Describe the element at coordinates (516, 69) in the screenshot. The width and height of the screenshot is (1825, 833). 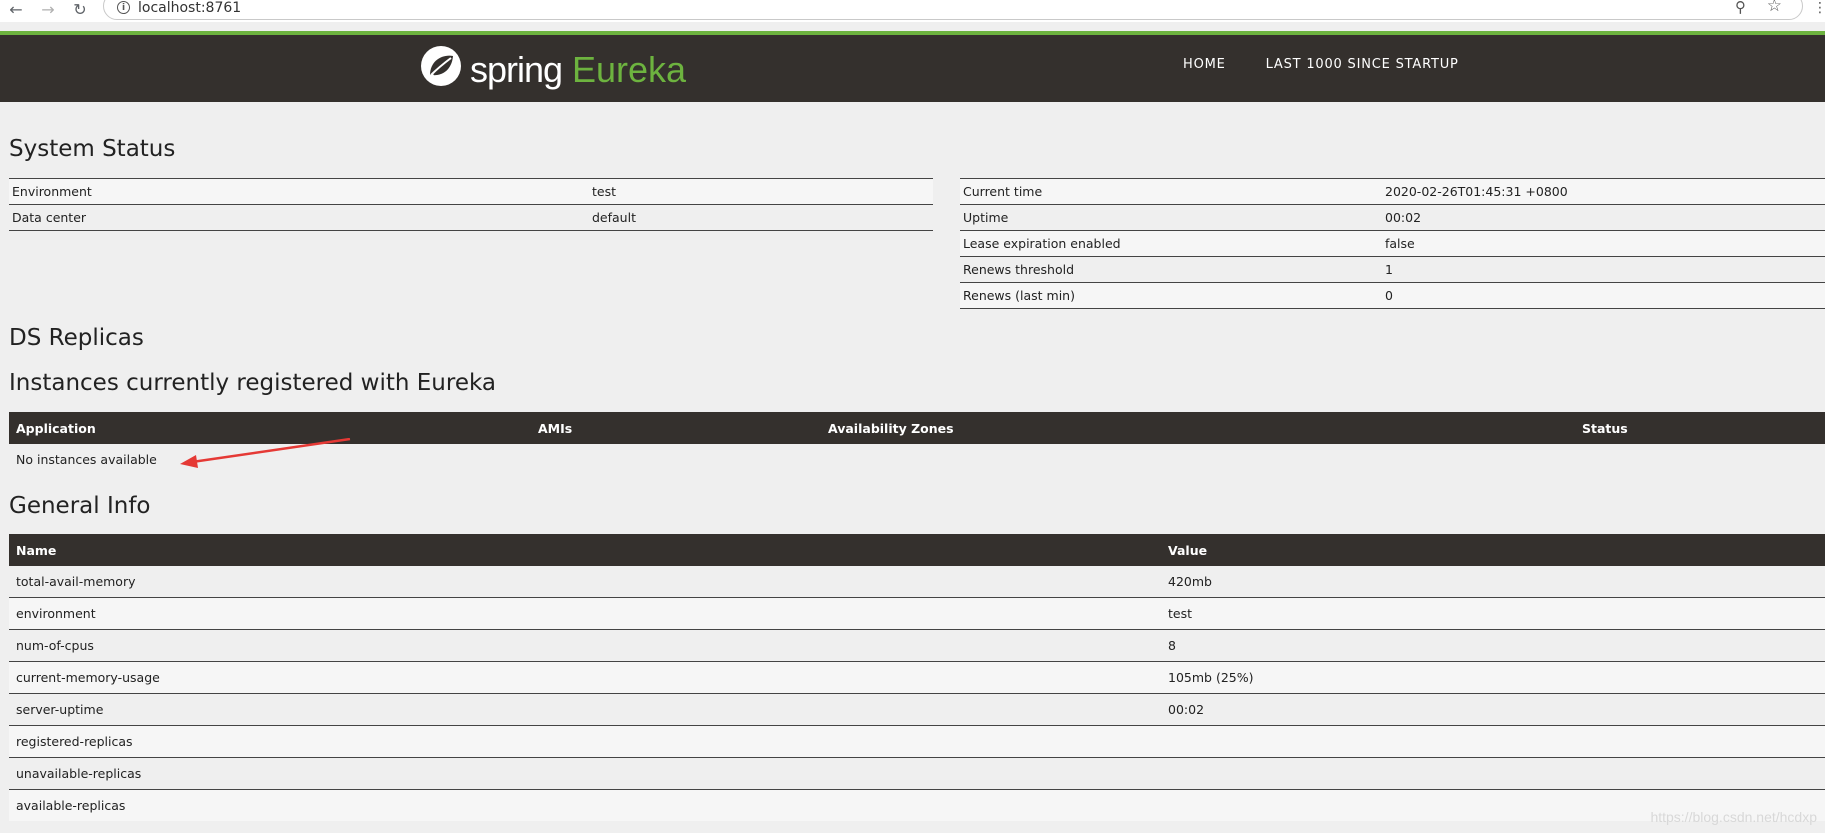
I see `brand-spring: spring` at that location.